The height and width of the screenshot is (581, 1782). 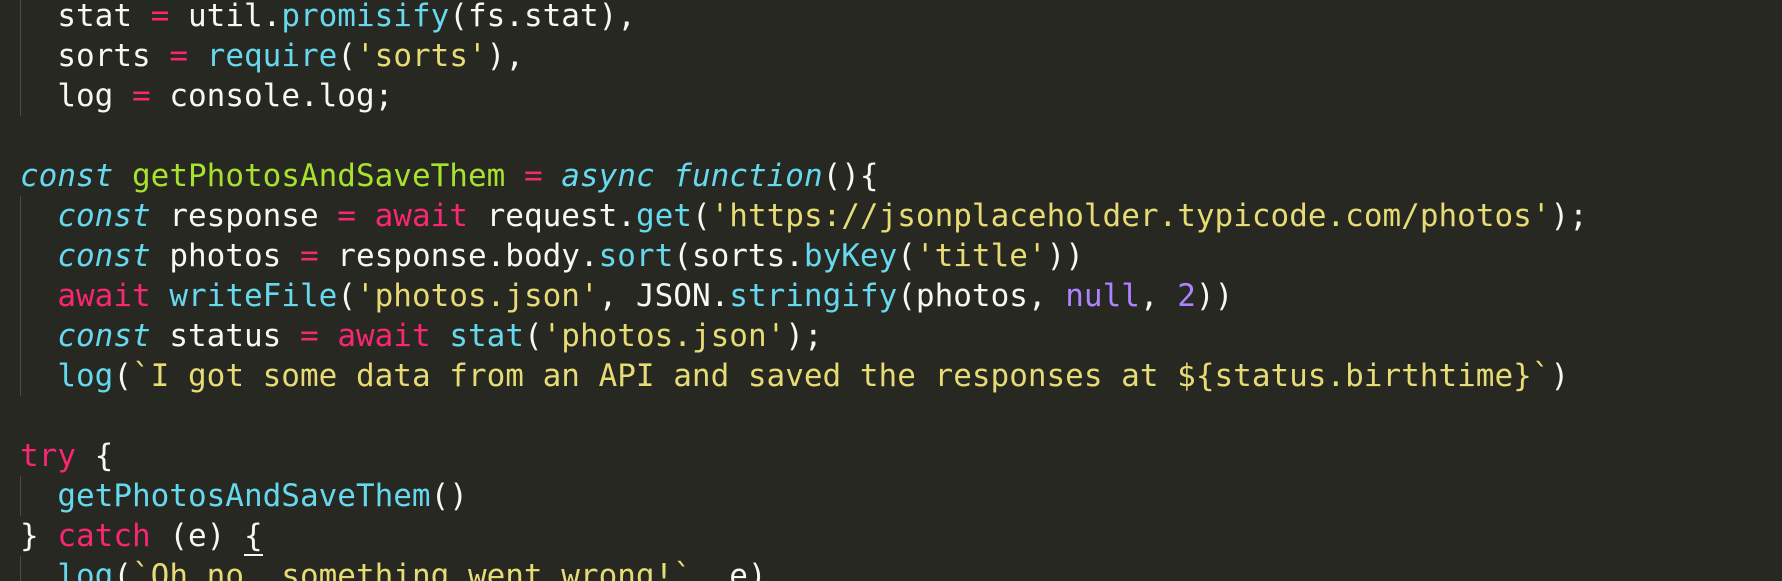 What do you see at coordinates (1569, 216) in the screenshot?
I see `code-token: );` at bounding box center [1569, 216].